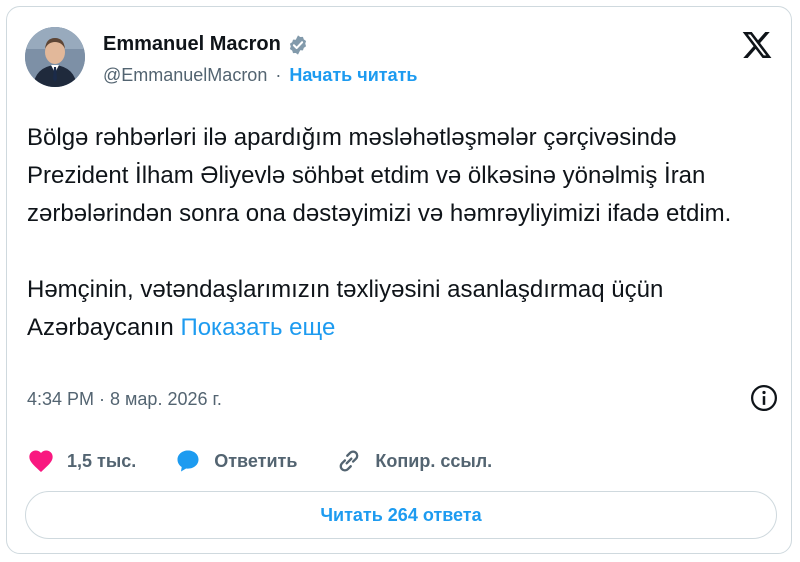 The image size is (800, 562). I want to click on action-bar: 1,5 тыс. Ответить Копир. ссыл., so click(278, 461).